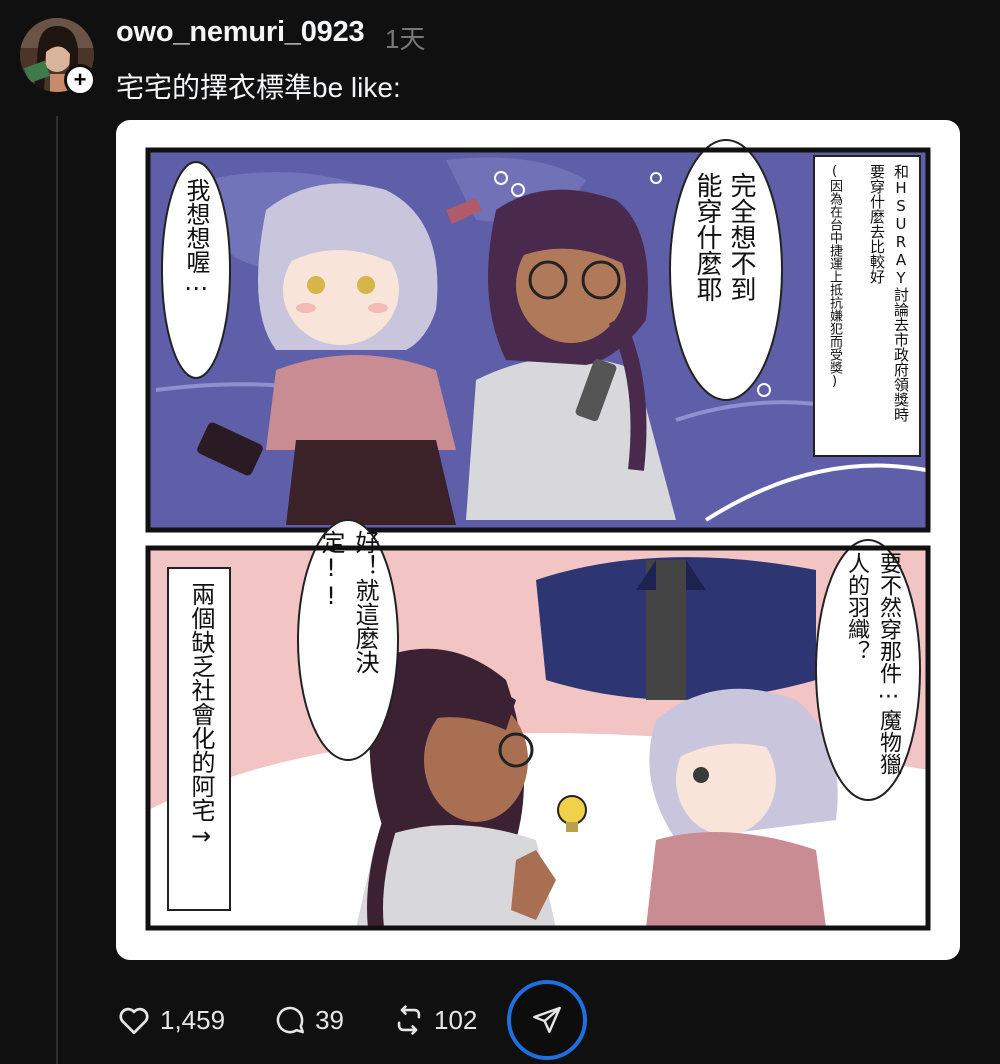  Describe the element at coordinates (196, 240) in the screenshot. I see `comic-speech-bubble-1: 我想想喔⋯` at that location.